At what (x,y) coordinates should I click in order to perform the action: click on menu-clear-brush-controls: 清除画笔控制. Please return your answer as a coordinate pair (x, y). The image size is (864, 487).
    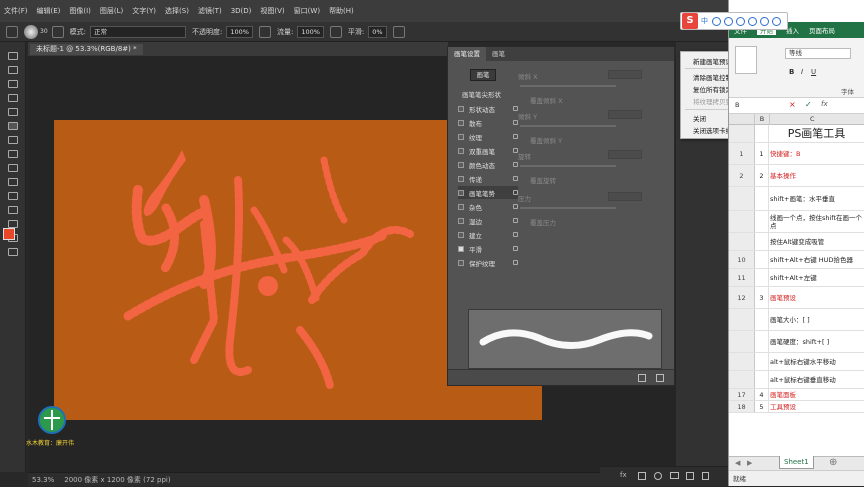
    Looking at the image, I should click on (712, 77).